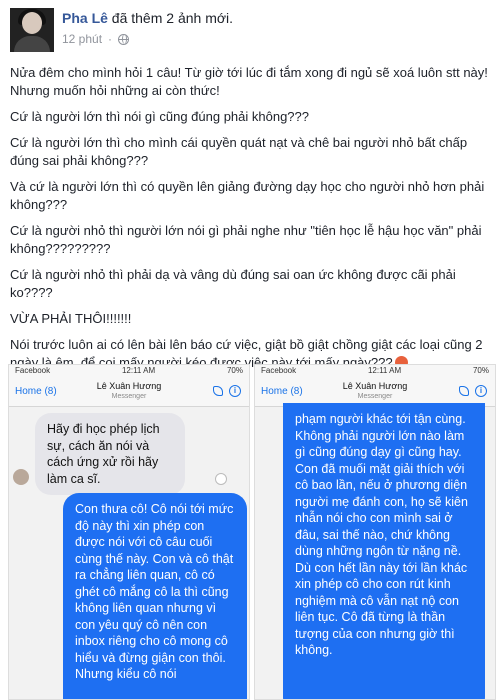 The width and height of the screenshot is (500, 700). I want to click on post-meta: 12 phút ·, so click(96, 39).